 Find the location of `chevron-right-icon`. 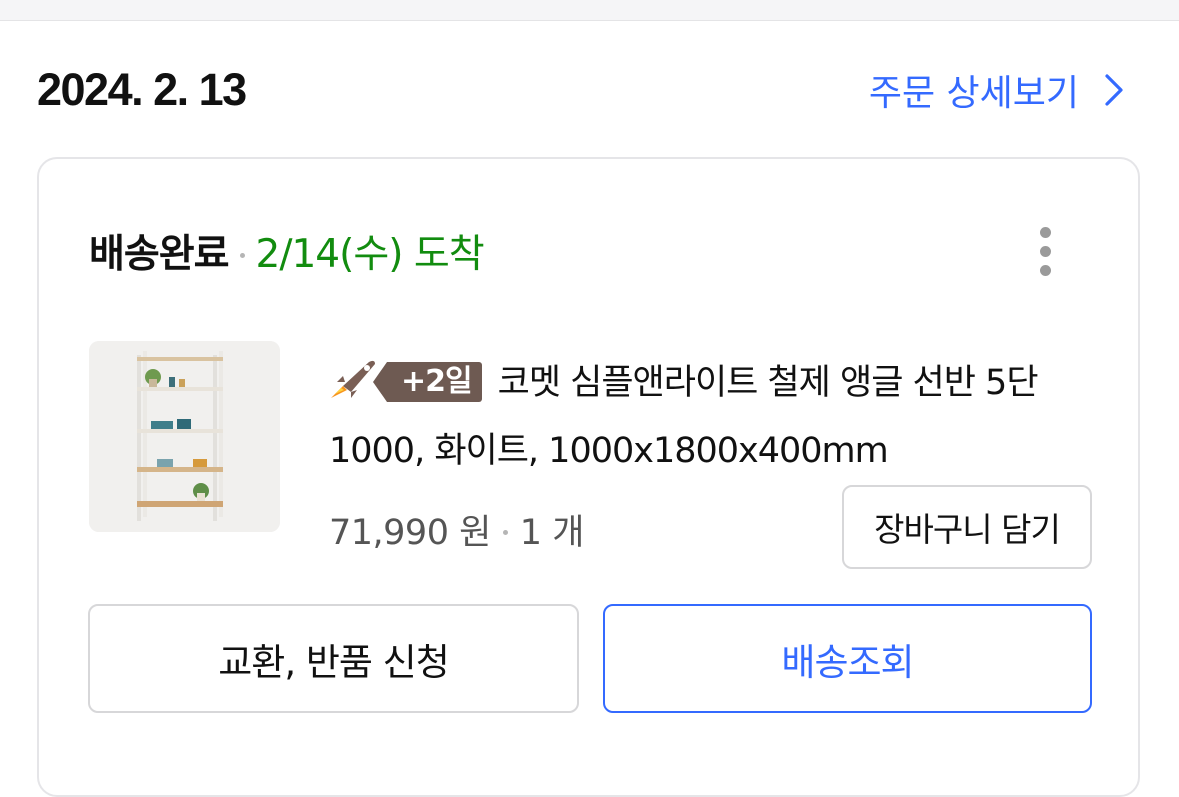

chevron-right-icon is located at coordinates (1114, 90).